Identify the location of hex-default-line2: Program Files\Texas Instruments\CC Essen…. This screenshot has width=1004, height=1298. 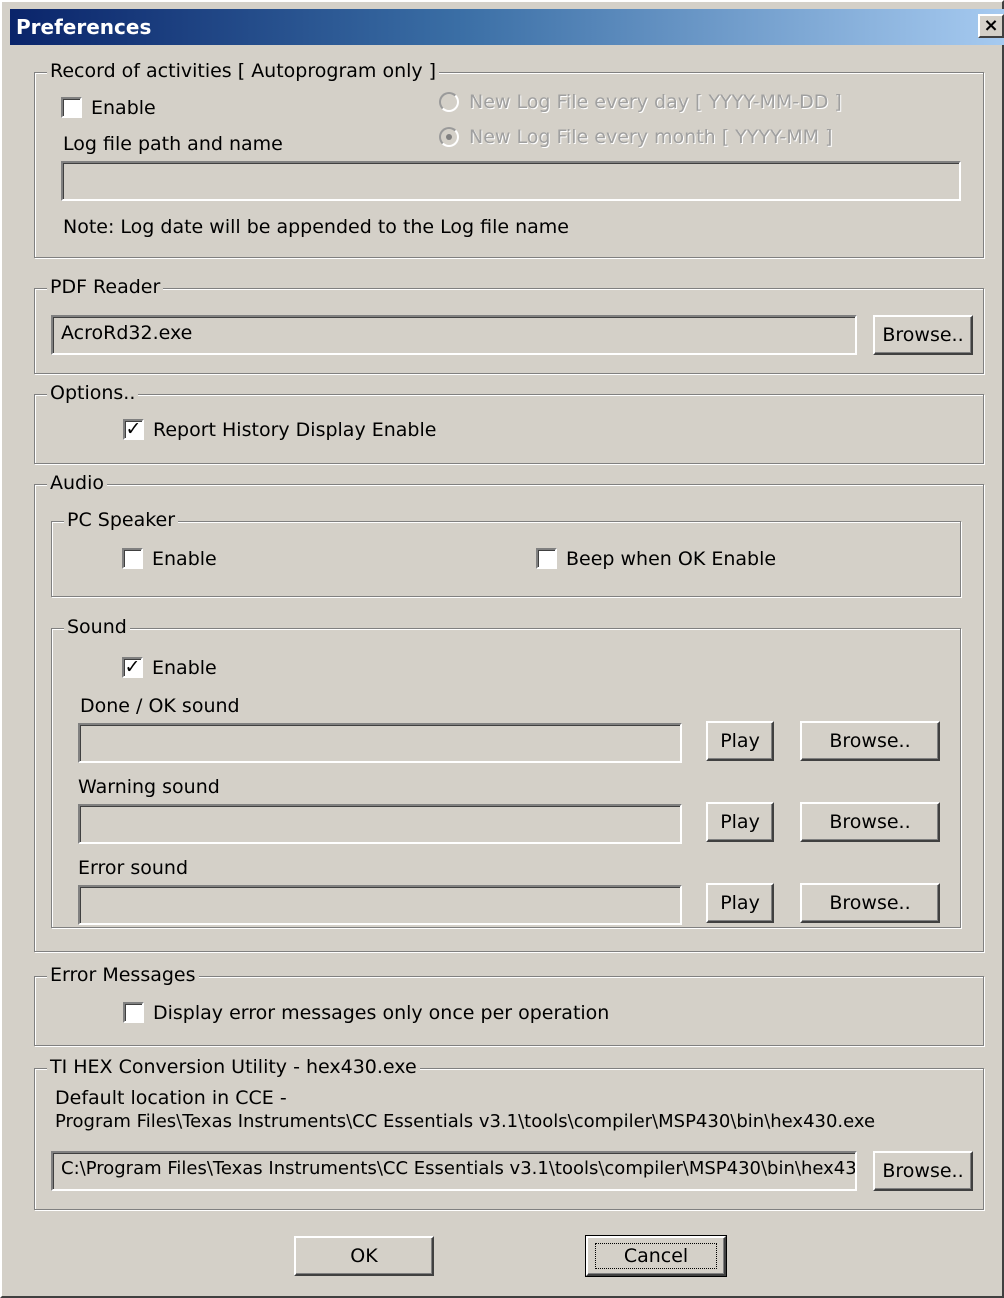
(465, 1121).